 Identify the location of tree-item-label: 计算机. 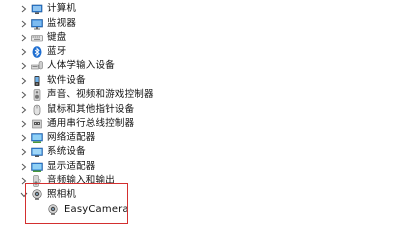
(62, 8).